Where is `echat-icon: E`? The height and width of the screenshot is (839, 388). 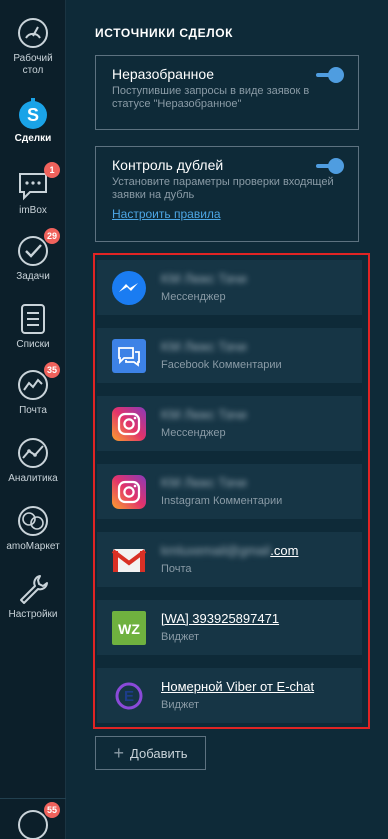
echat-icon: E is located at coordinates (129, 696).